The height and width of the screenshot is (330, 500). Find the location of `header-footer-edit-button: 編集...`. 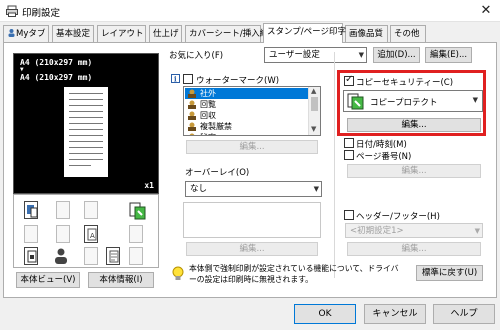

header-footer-edit-button: 編集... is located at coordinates (414, 249).